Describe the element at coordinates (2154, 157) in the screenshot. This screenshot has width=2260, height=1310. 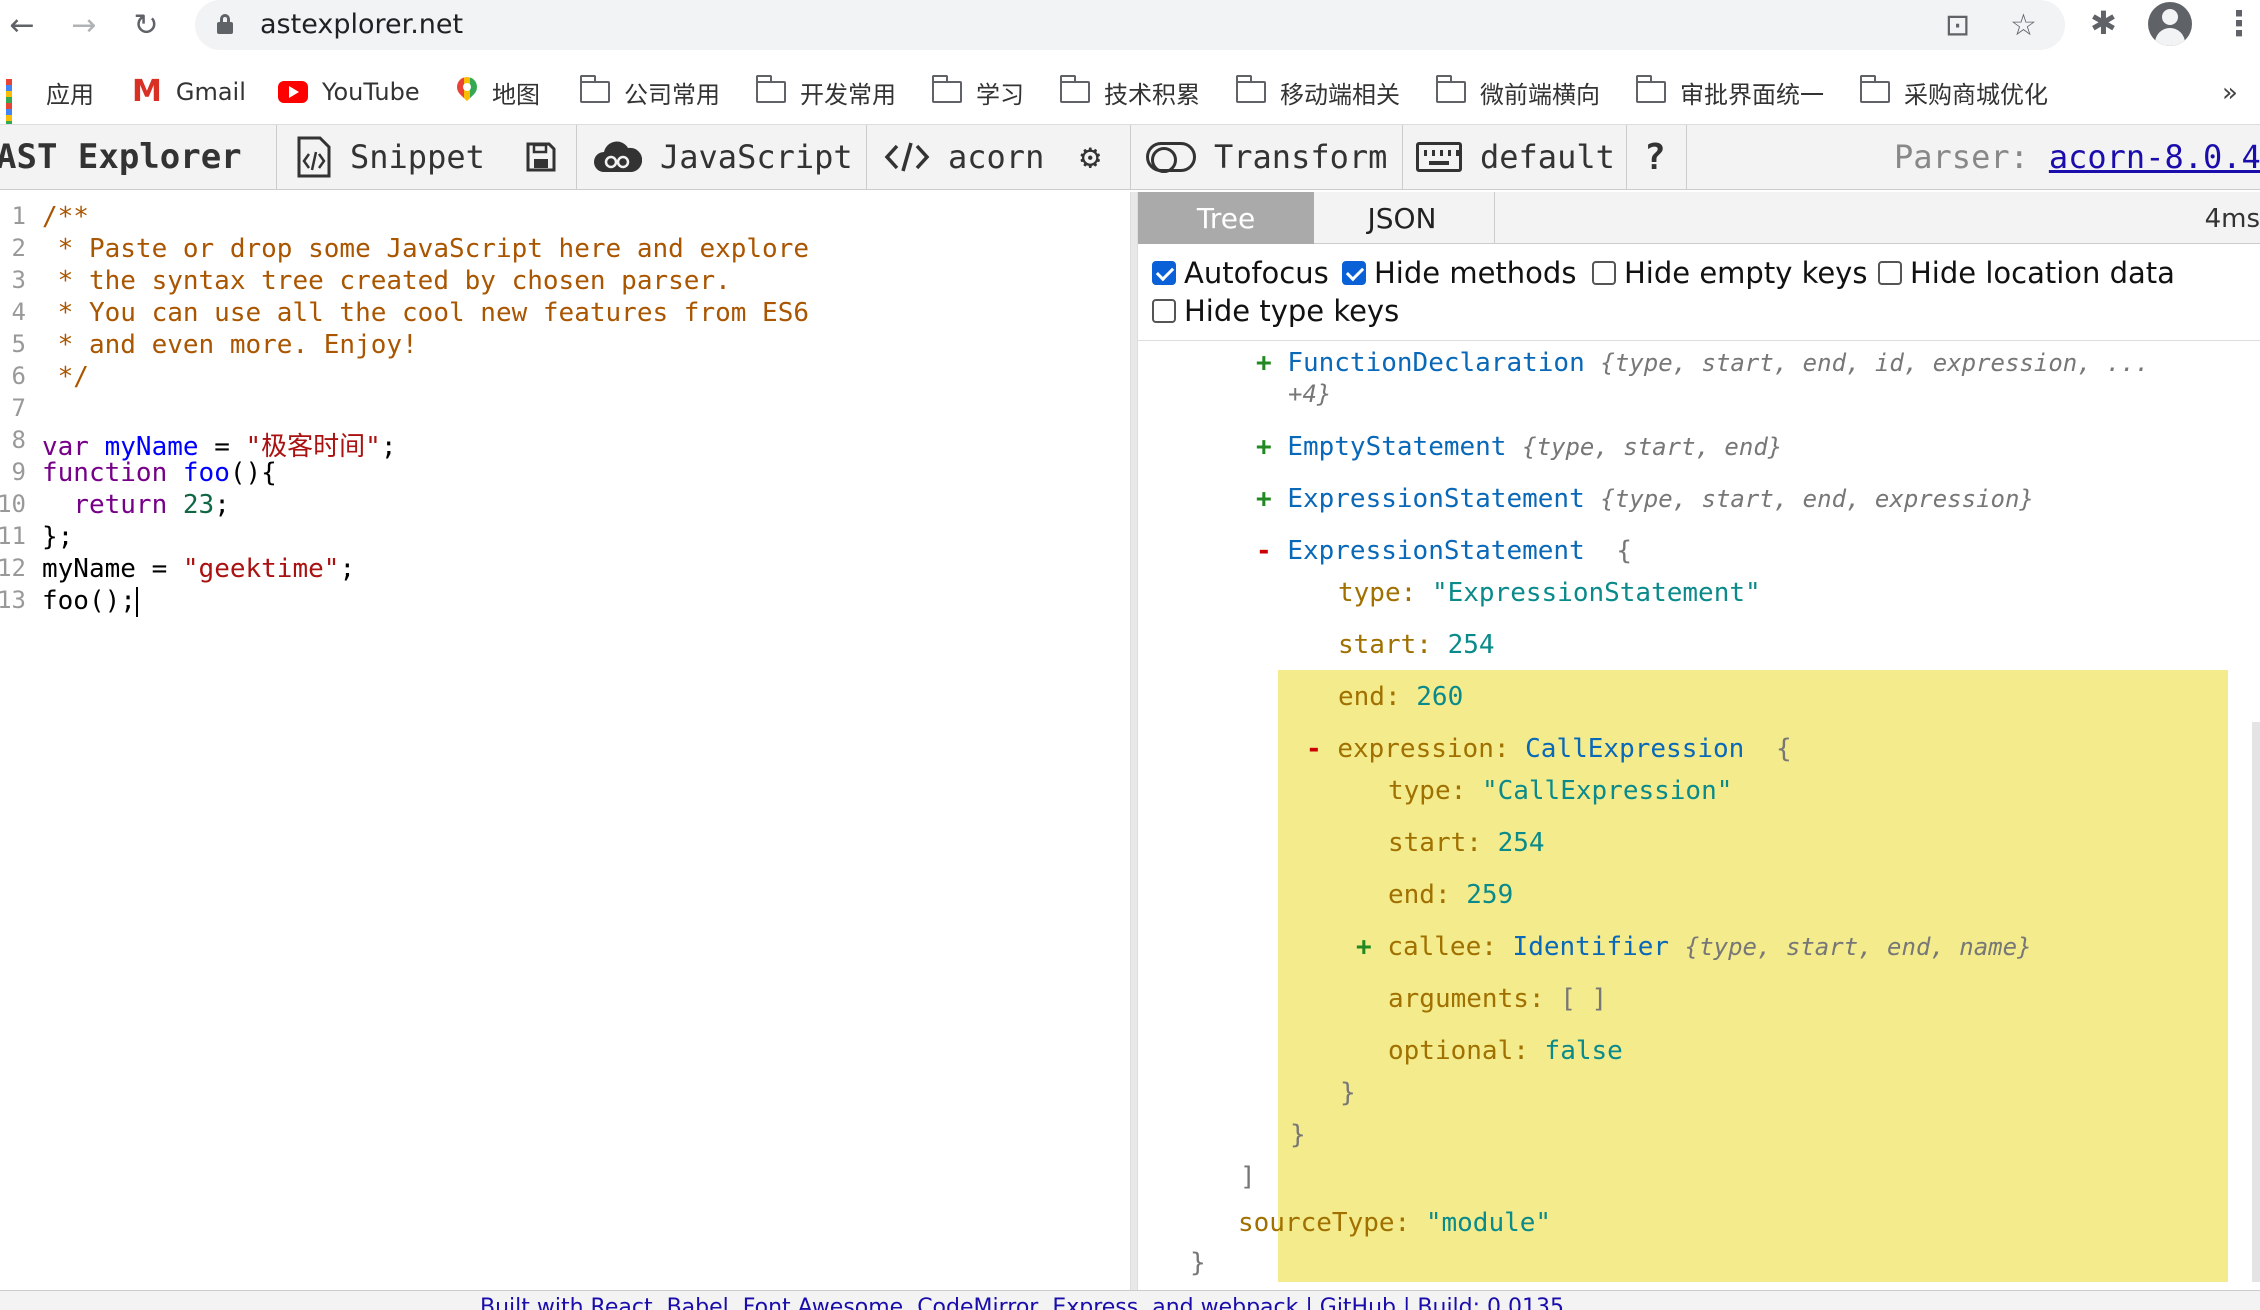
I see `parser-version-link: acorn-8.0.4` at that location.